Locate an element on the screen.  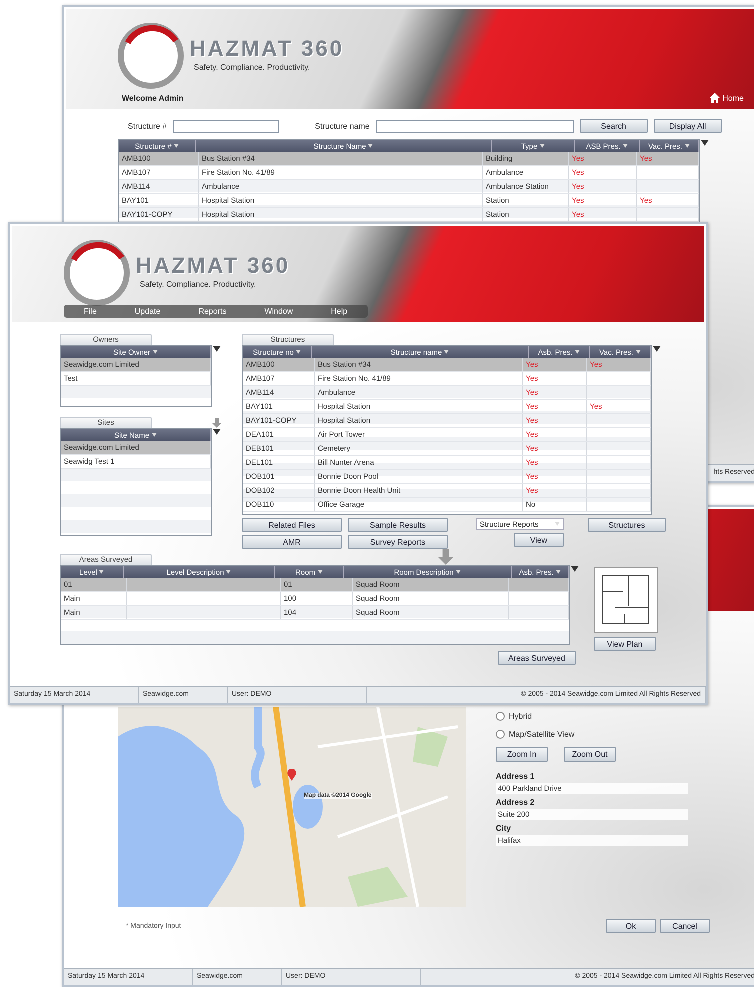
zoom-button: Zoom In is located at coordinates (522, 754).